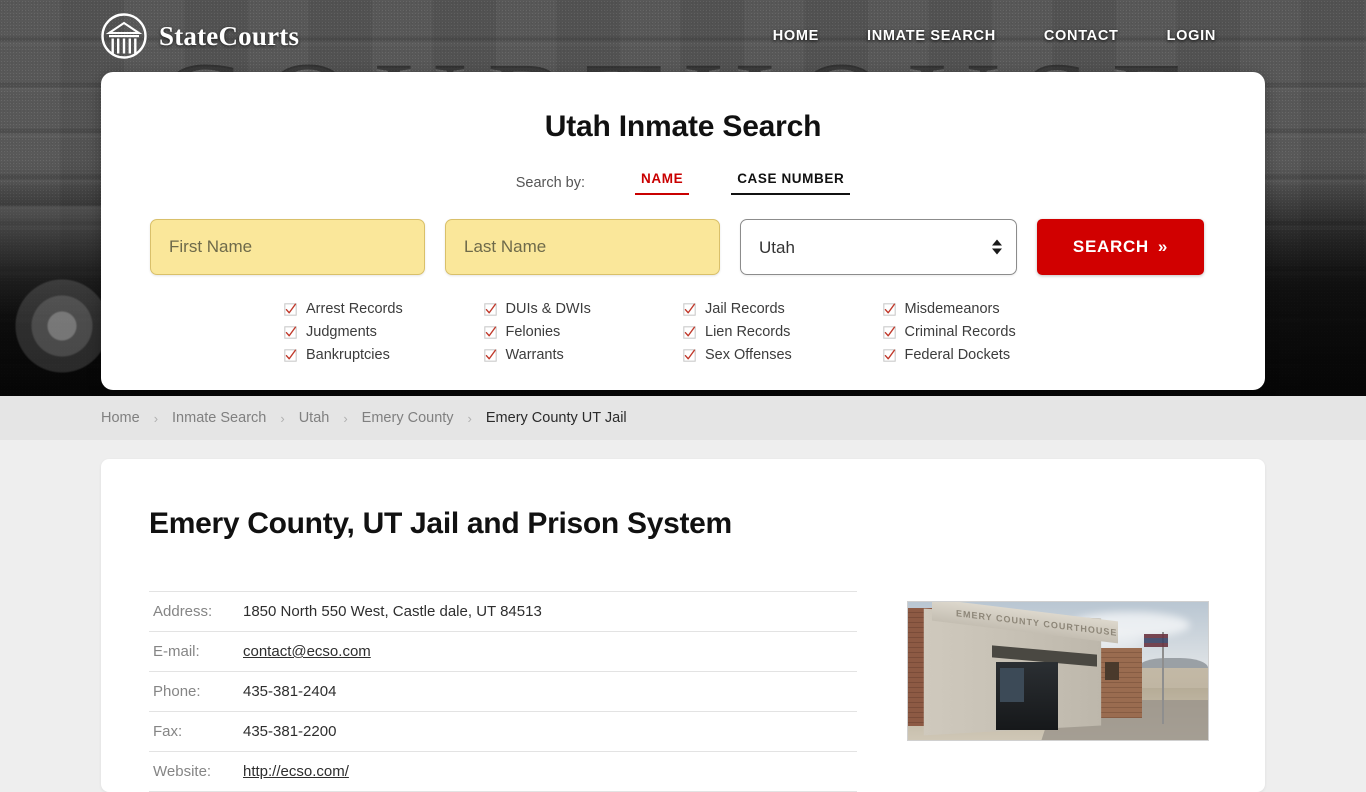  What do you see at coordinates (550, 652) in the screenshot?
I see `info-value: contact@ecso.com` at bounding box center [550, 652].